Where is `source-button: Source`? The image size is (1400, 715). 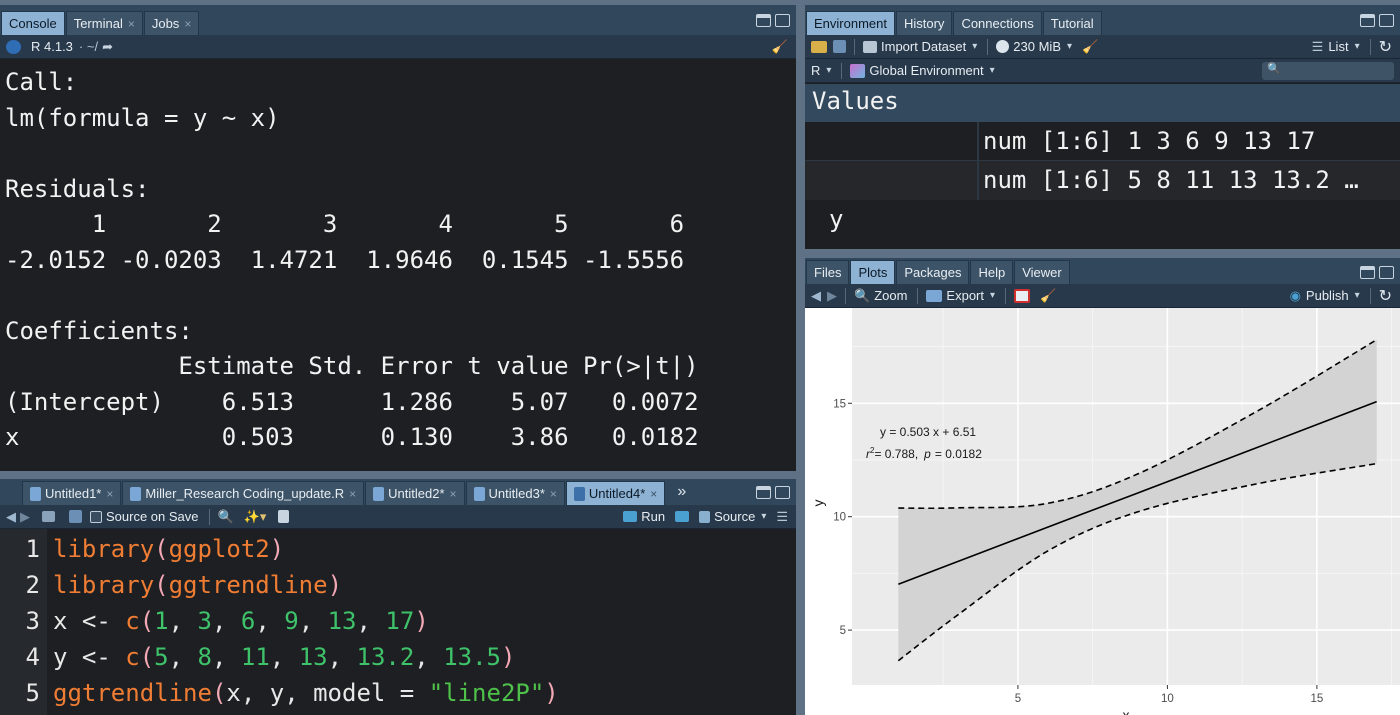 source-button: Source is located at coordinates (732, 516).